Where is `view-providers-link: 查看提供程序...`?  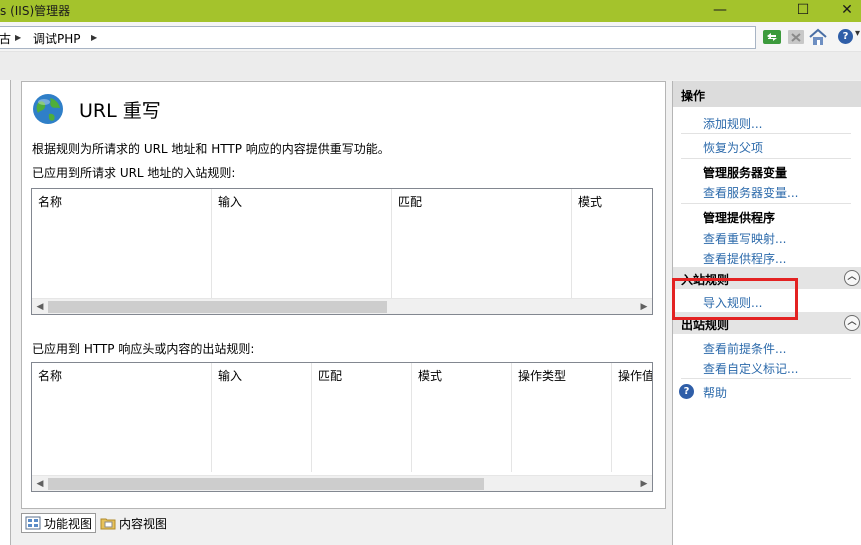
view-providers-link: 查看提供程序... is located at coordinates (744, 258).